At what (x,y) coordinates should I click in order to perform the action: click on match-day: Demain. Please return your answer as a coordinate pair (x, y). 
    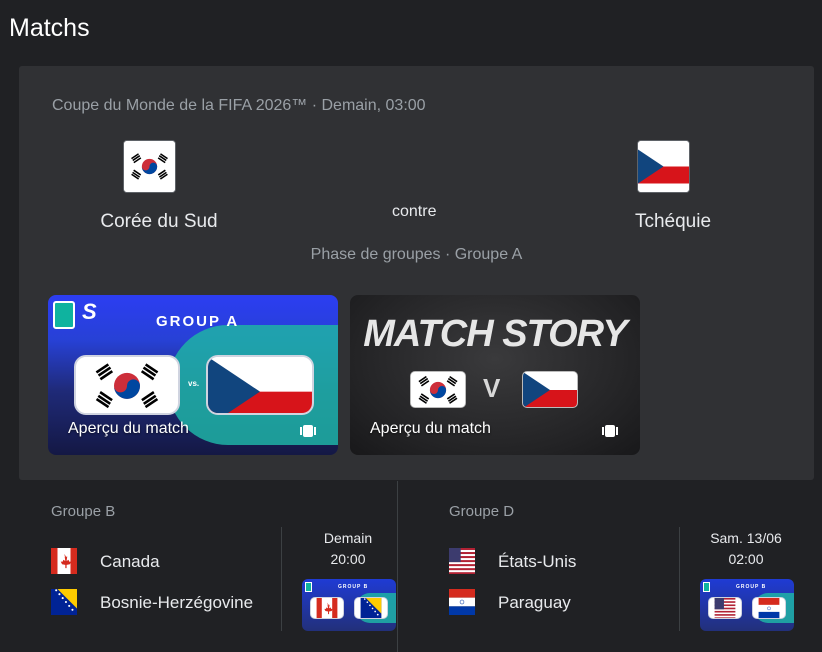
    Looking at the image, I should click on (348, 538).